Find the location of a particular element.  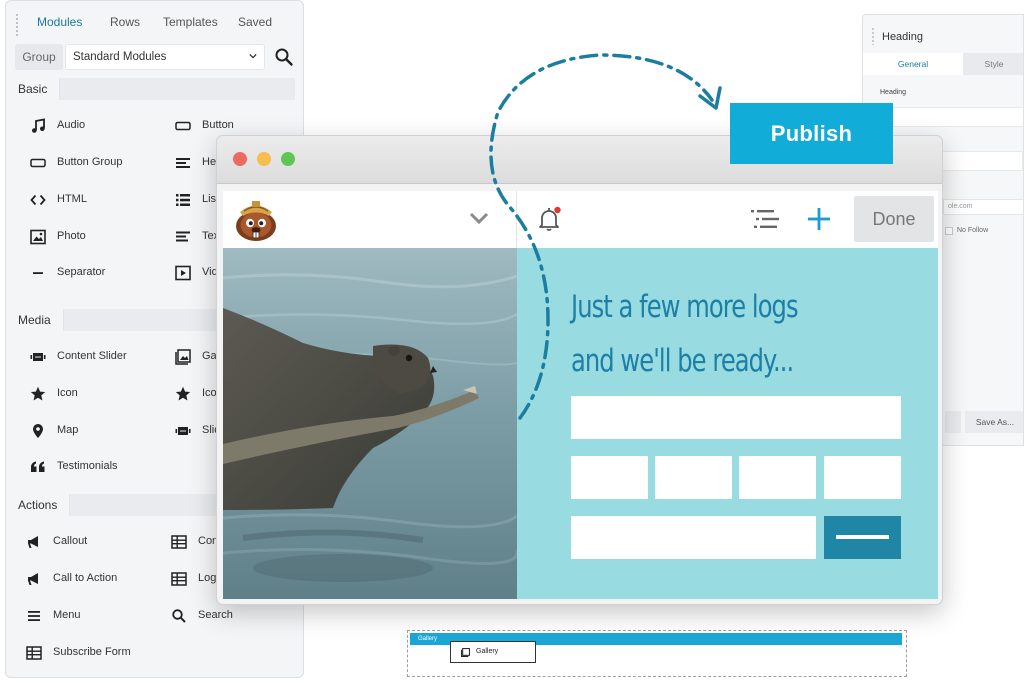

code-icon is located at coordinates (38, 200).